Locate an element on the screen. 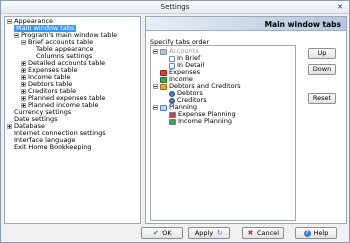 The height and width of the screenshot is (243, 350). window-title: Settings is located at coordinates (175, 7).